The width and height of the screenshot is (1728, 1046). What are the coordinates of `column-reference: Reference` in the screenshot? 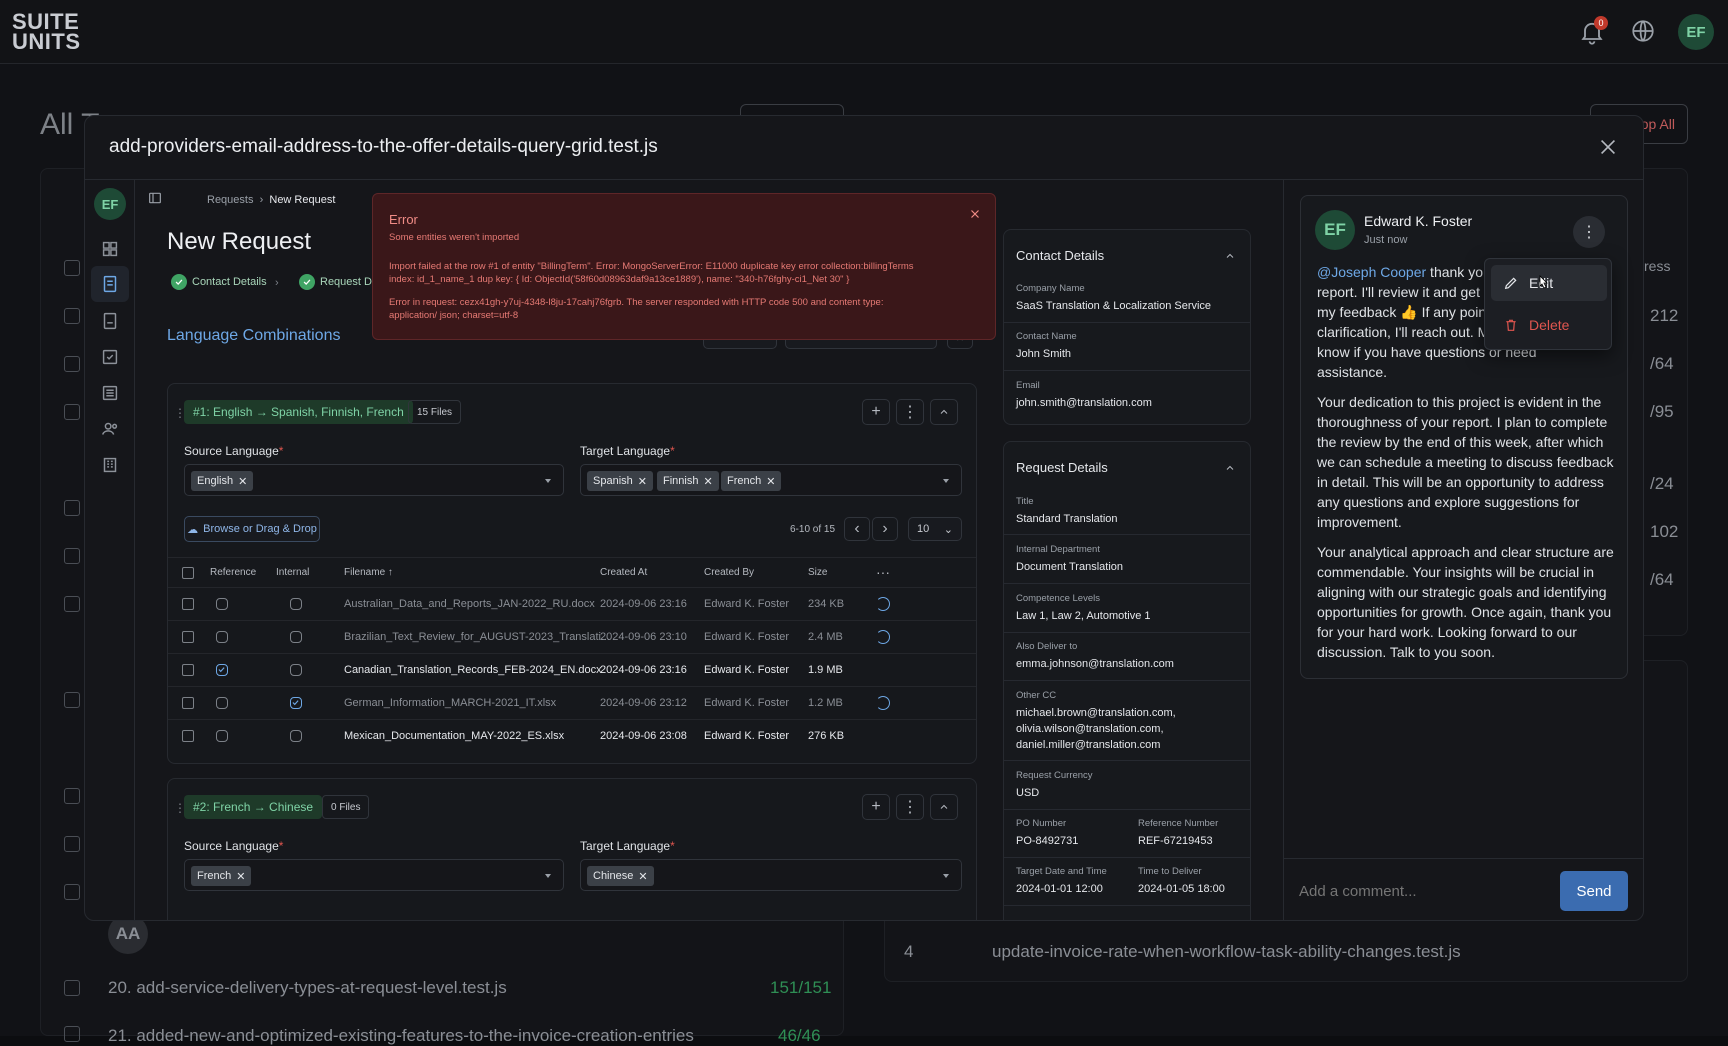 It's located at (233, 572).